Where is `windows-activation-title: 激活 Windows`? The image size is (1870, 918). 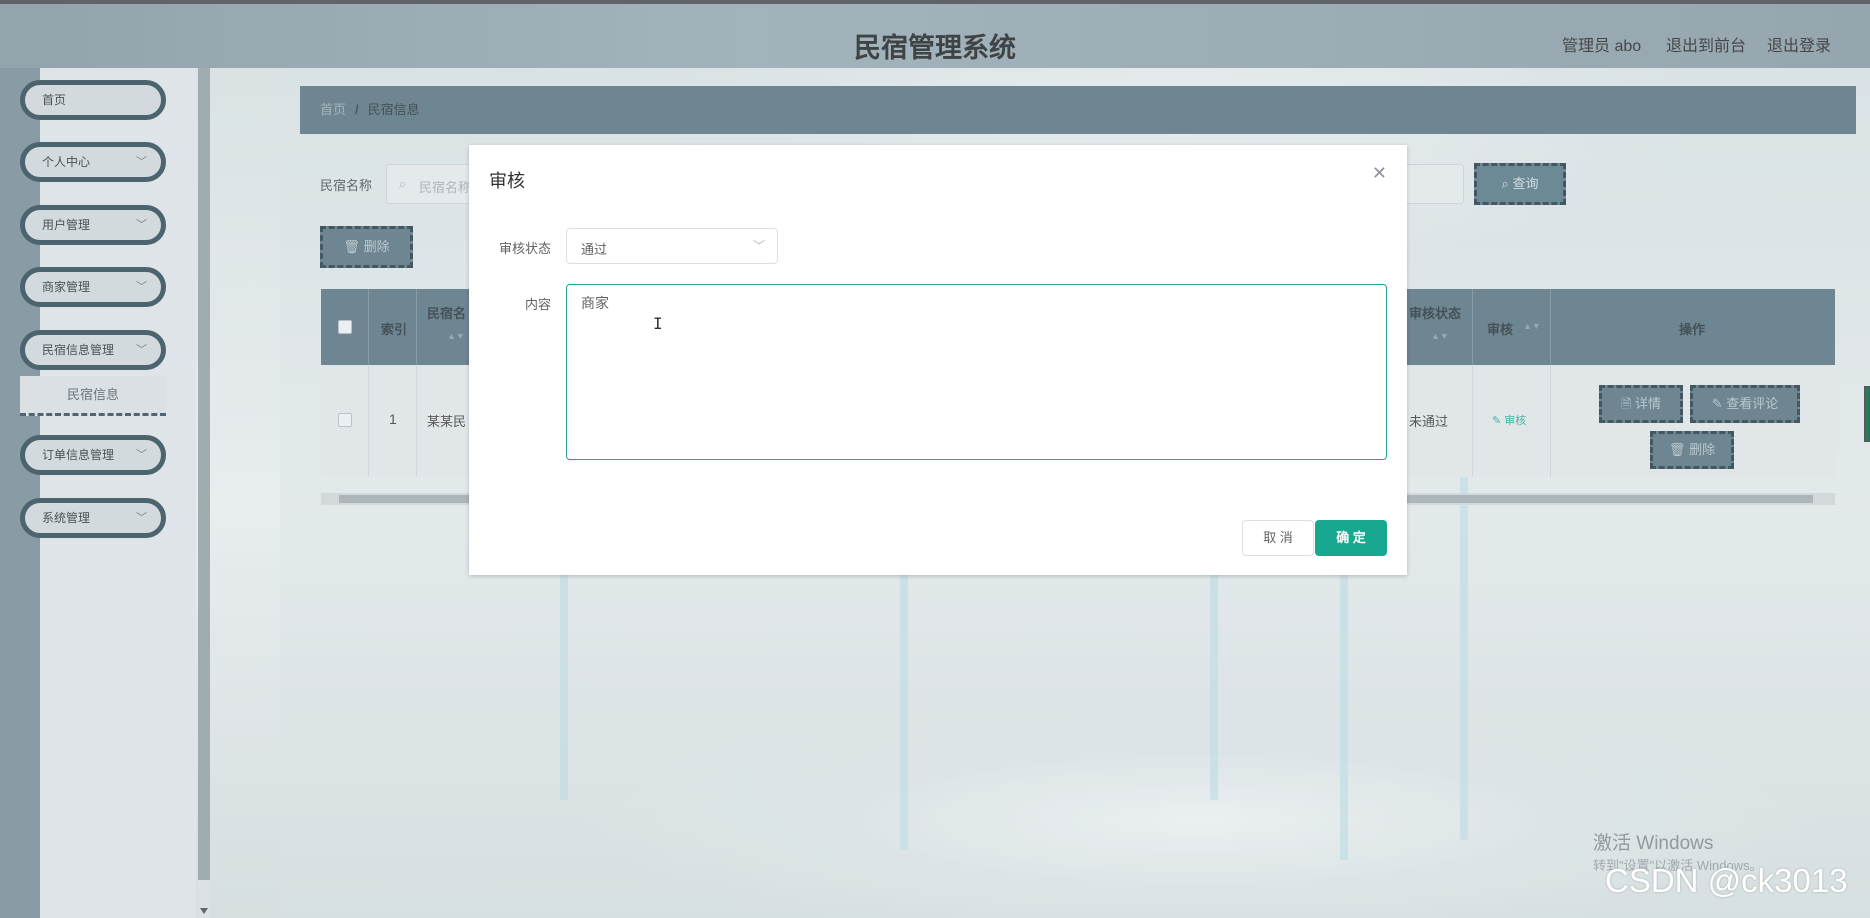 windows-activation-title: 激活 Windows is located at coordinates (1653, 843).